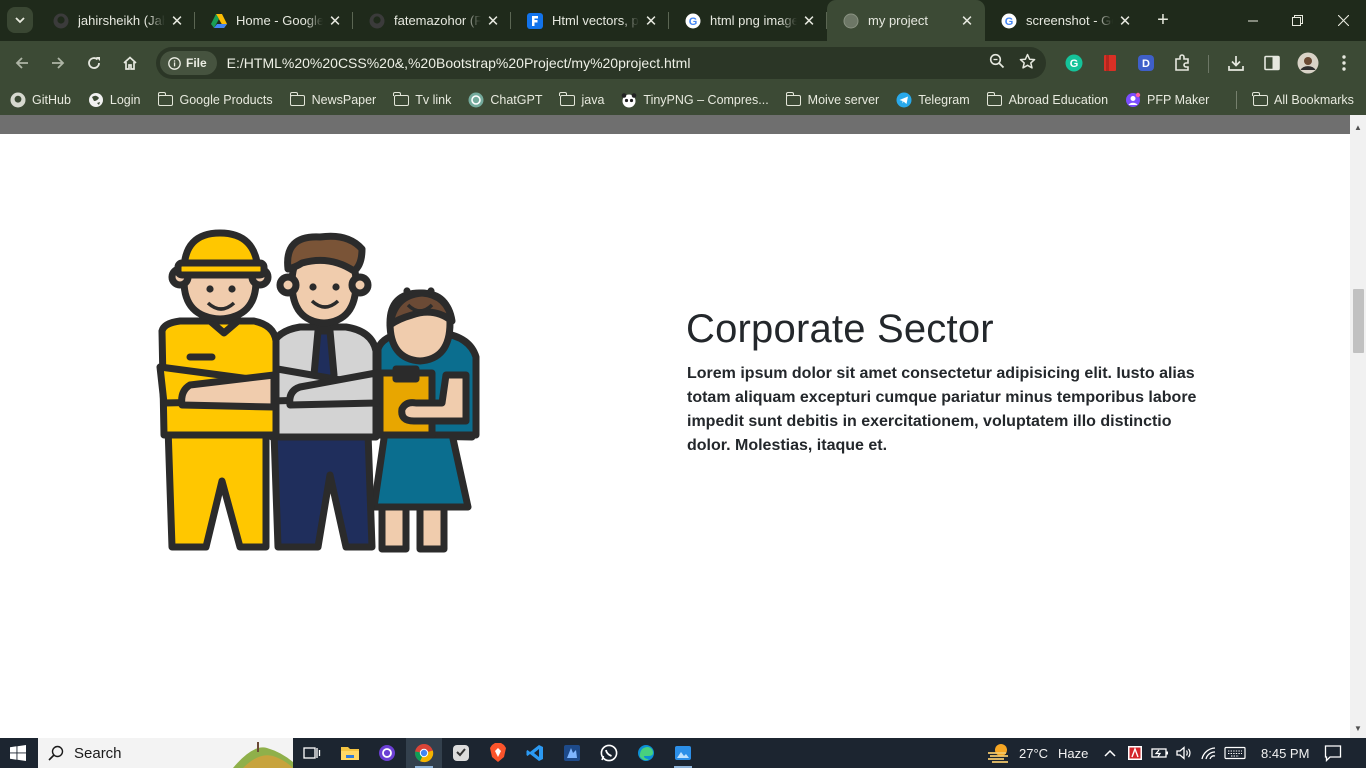  I want to click on bookmark-chatgpt: ChatGPT, so click(505, 100).